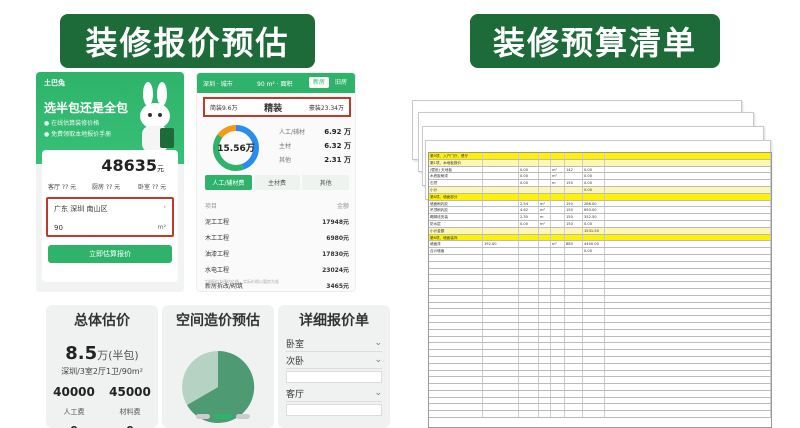 Image resolution: width=800 pixels, height=428 pixels. What do you see at coordinates (600, 170) in the screenshot?
I see `sheet-row: (壁纸) 天地板 0.00 m² 142 0.00` at bounding box center [600, 170].